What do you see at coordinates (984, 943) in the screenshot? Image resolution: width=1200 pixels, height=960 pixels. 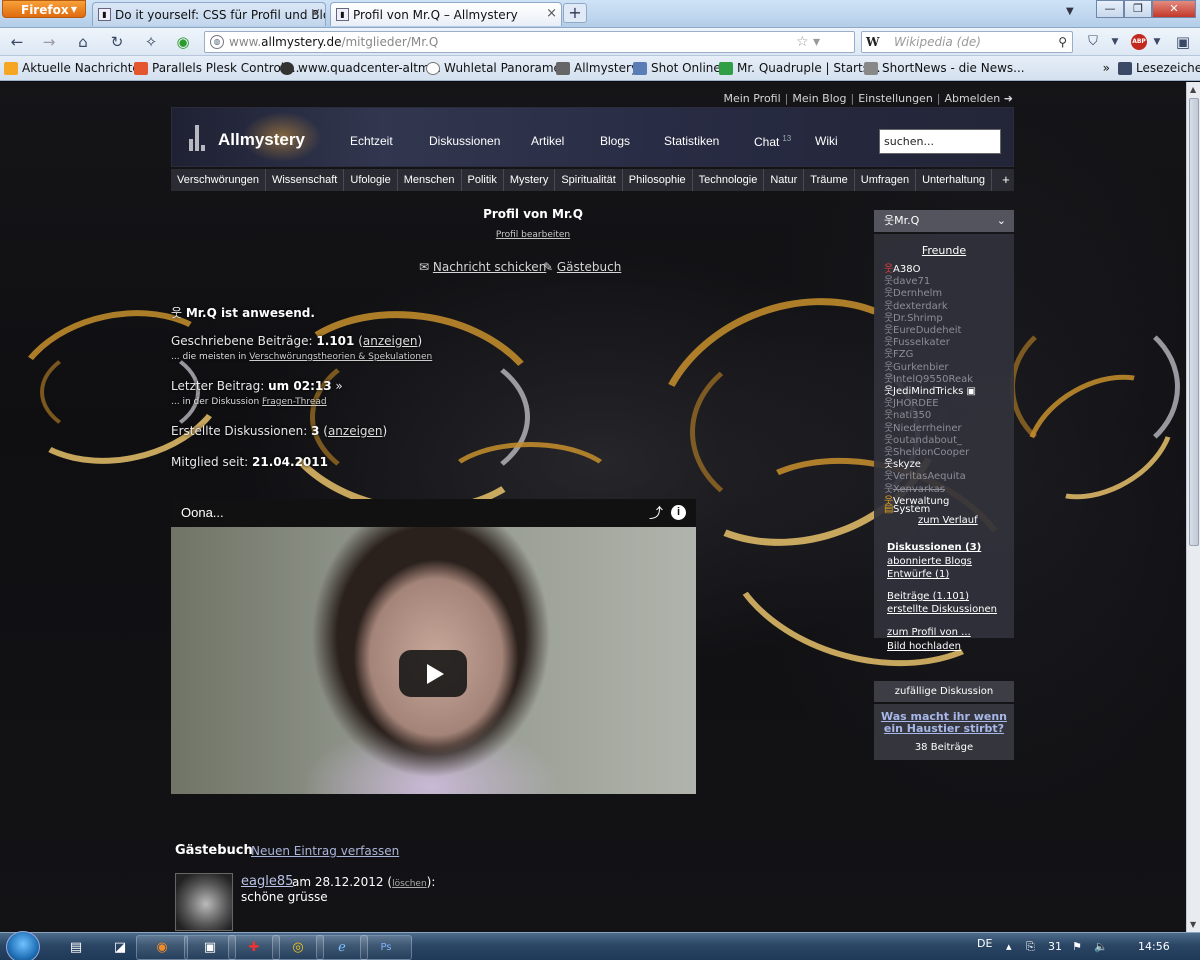 I see `language-indicator: DE` at bounding box center [984, 943].